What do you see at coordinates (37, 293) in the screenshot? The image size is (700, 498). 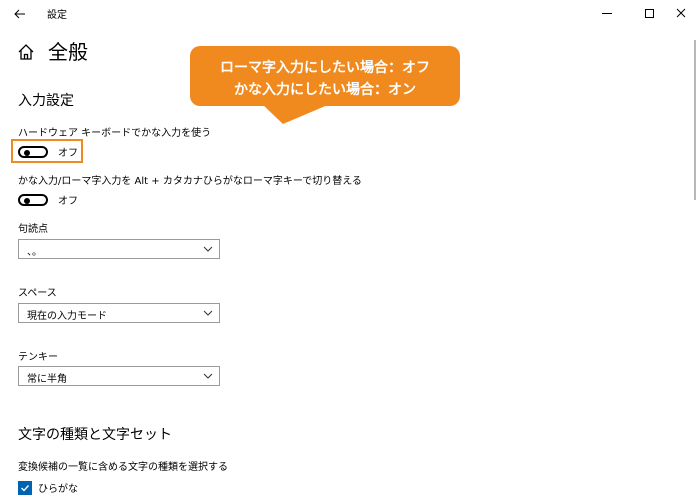 I see `space-label: スペース` at bounding box center [37, 293].